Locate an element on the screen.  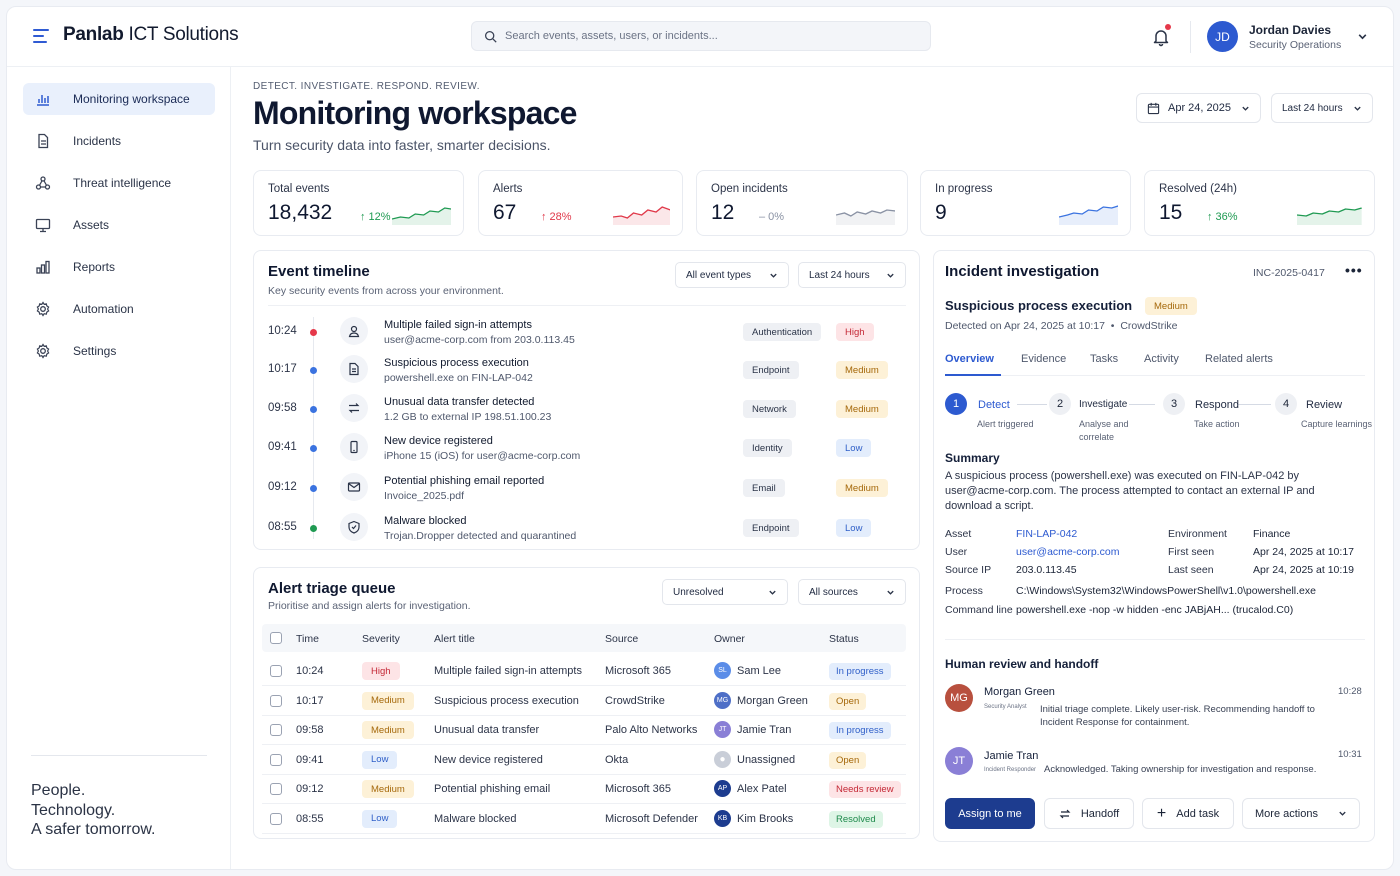
tab-tasks: Tasks is located at coordinates (1104, 359).